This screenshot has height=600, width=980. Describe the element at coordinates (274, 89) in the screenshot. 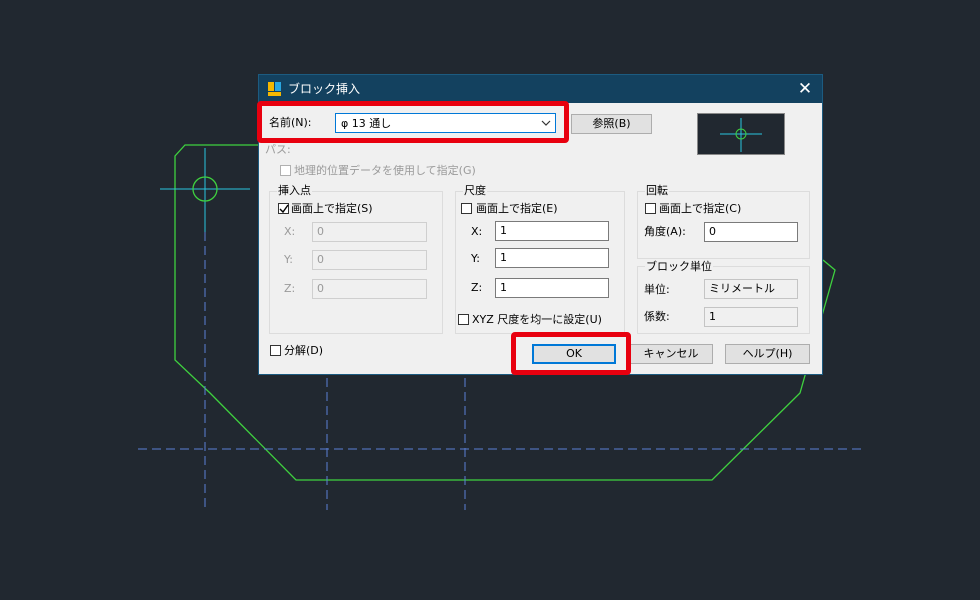

I see `block-app-icon` at that location.